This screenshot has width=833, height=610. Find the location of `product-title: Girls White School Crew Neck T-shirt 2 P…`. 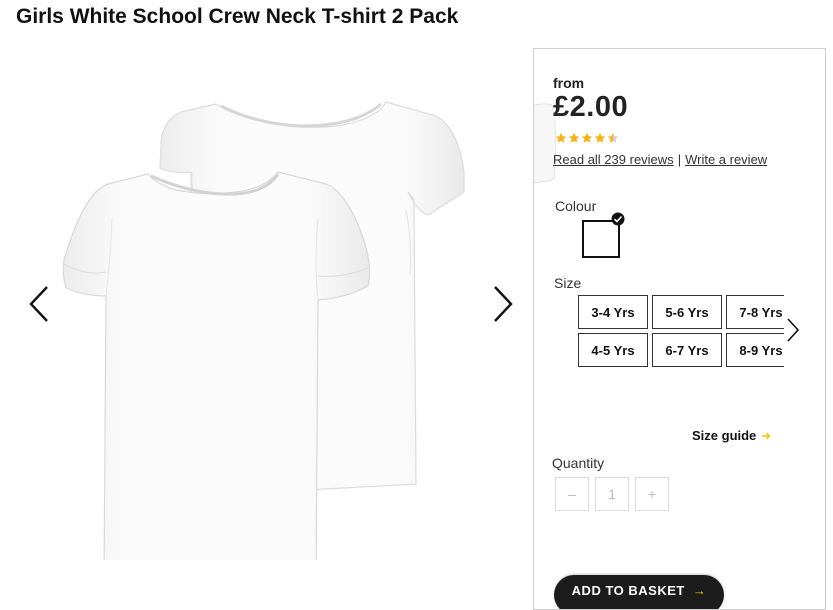

product-title: Girls White School Crew Neck T-shirt 2 P… is located at coordinates (237, 16).